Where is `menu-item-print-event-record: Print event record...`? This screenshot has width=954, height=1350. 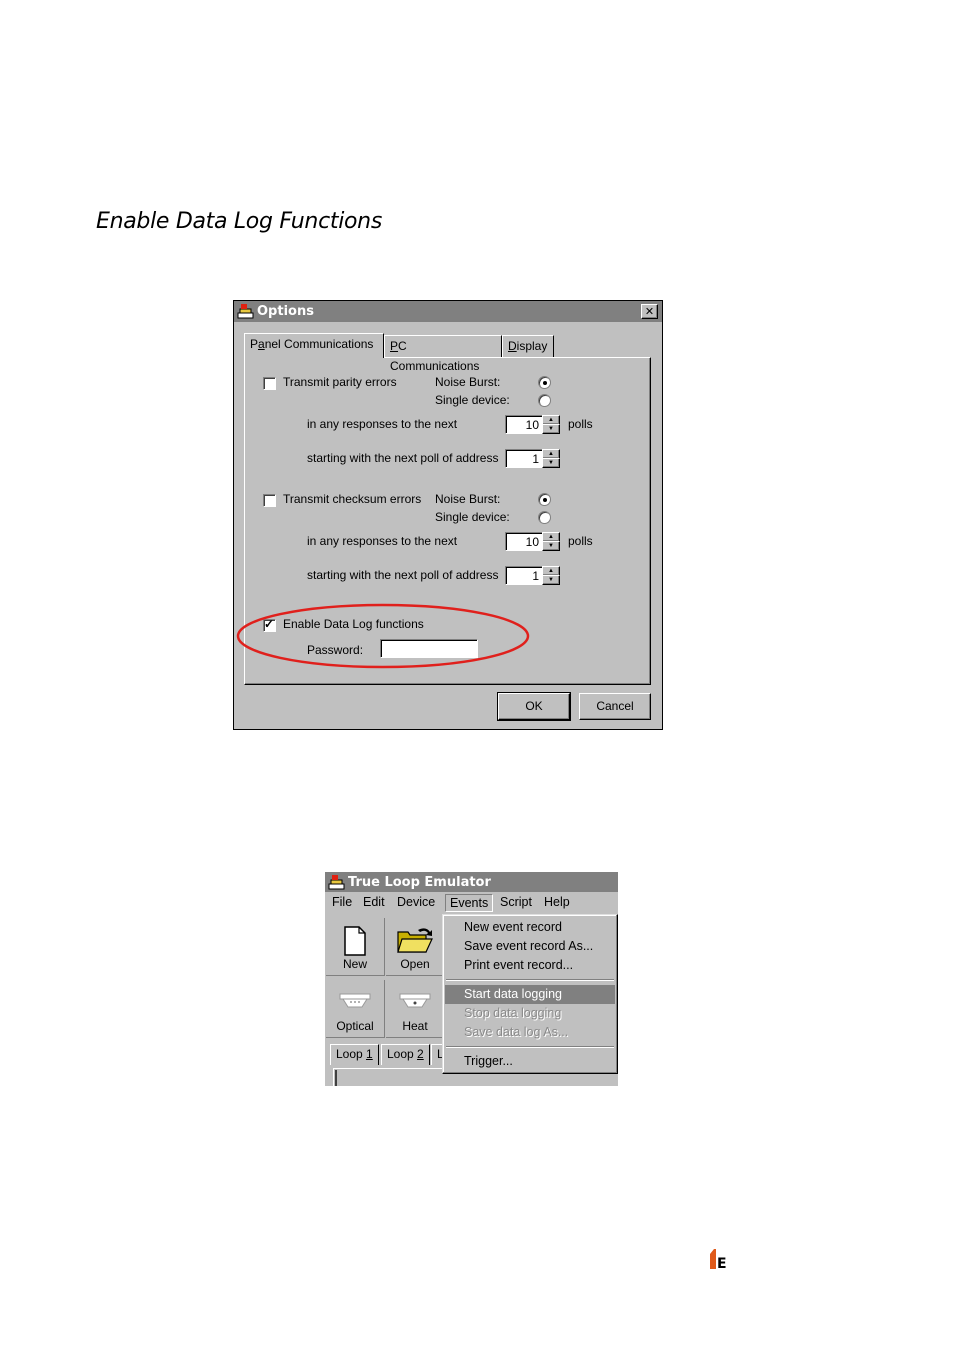 menu-item-print-event-record: Print event record... is located at coordinates (530, 965).